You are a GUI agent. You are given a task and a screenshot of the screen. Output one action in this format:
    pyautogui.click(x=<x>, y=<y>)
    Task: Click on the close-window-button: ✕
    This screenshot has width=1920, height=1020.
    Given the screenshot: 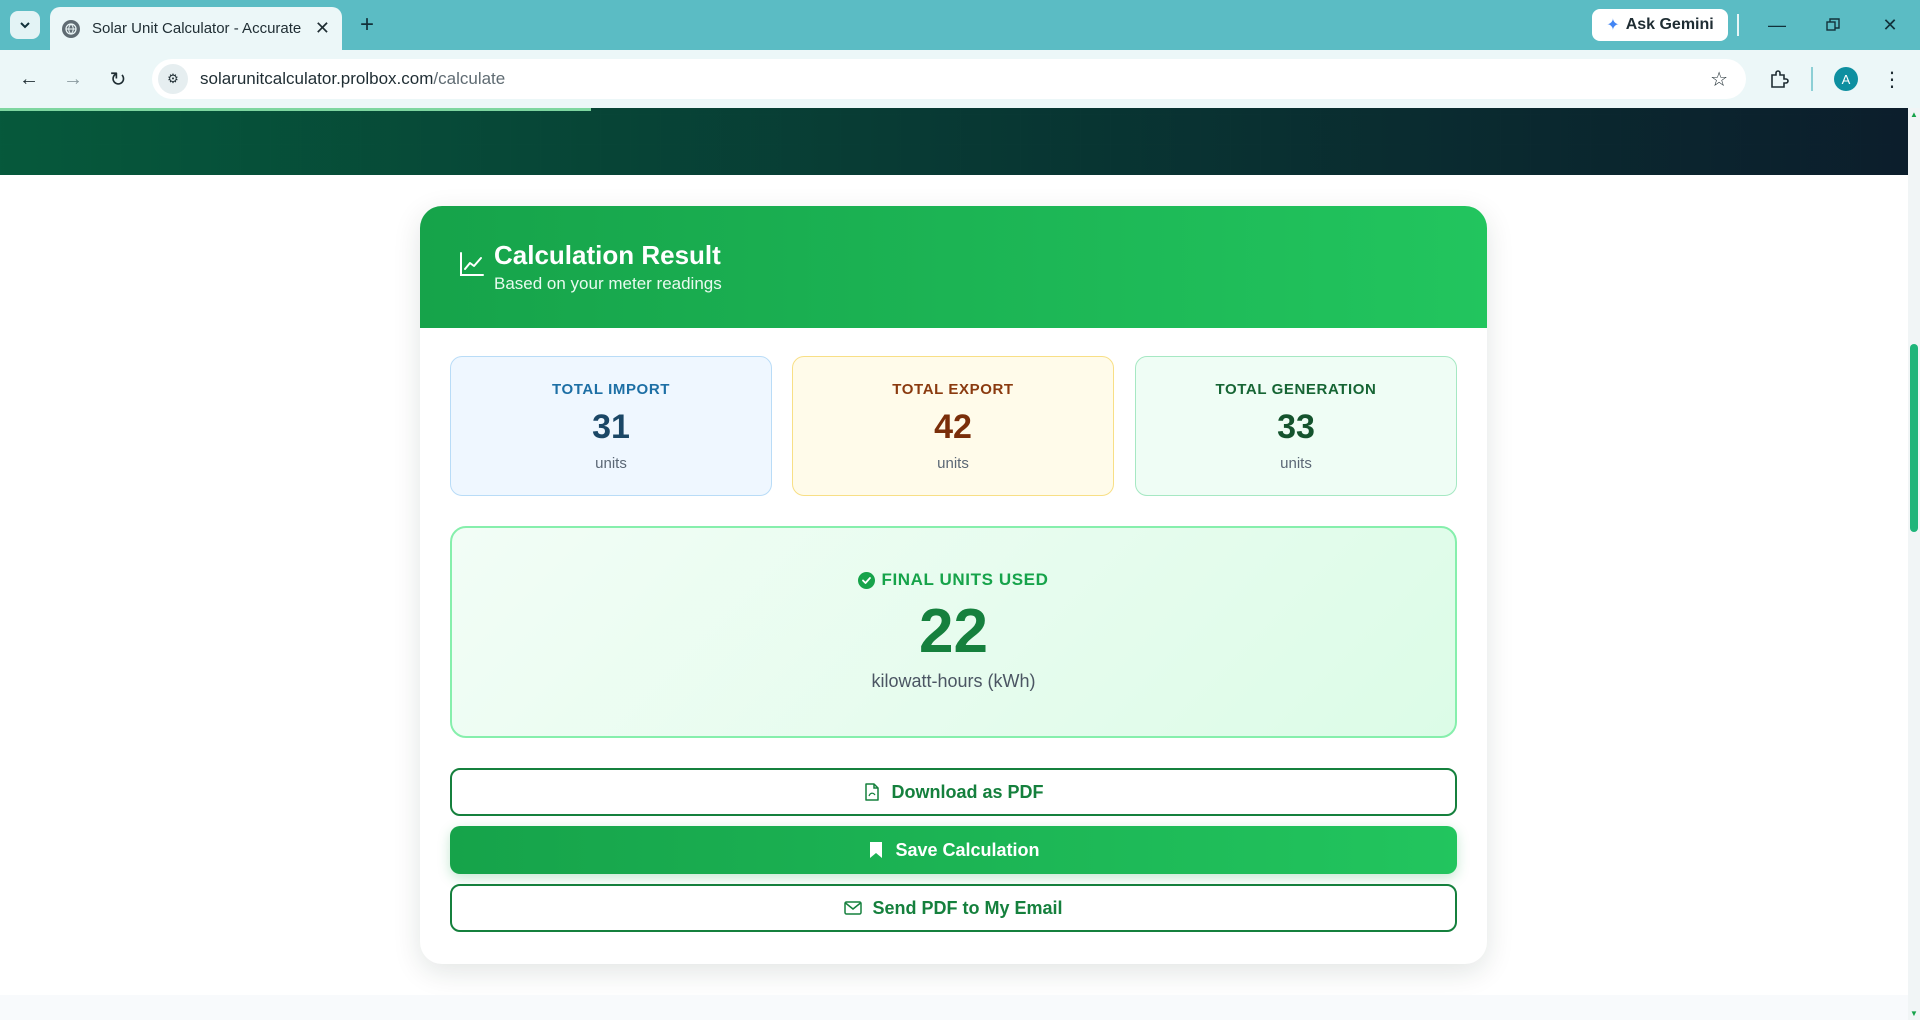 What is the action you would take?
    pyautogui.click(x=1890, y=25)
    